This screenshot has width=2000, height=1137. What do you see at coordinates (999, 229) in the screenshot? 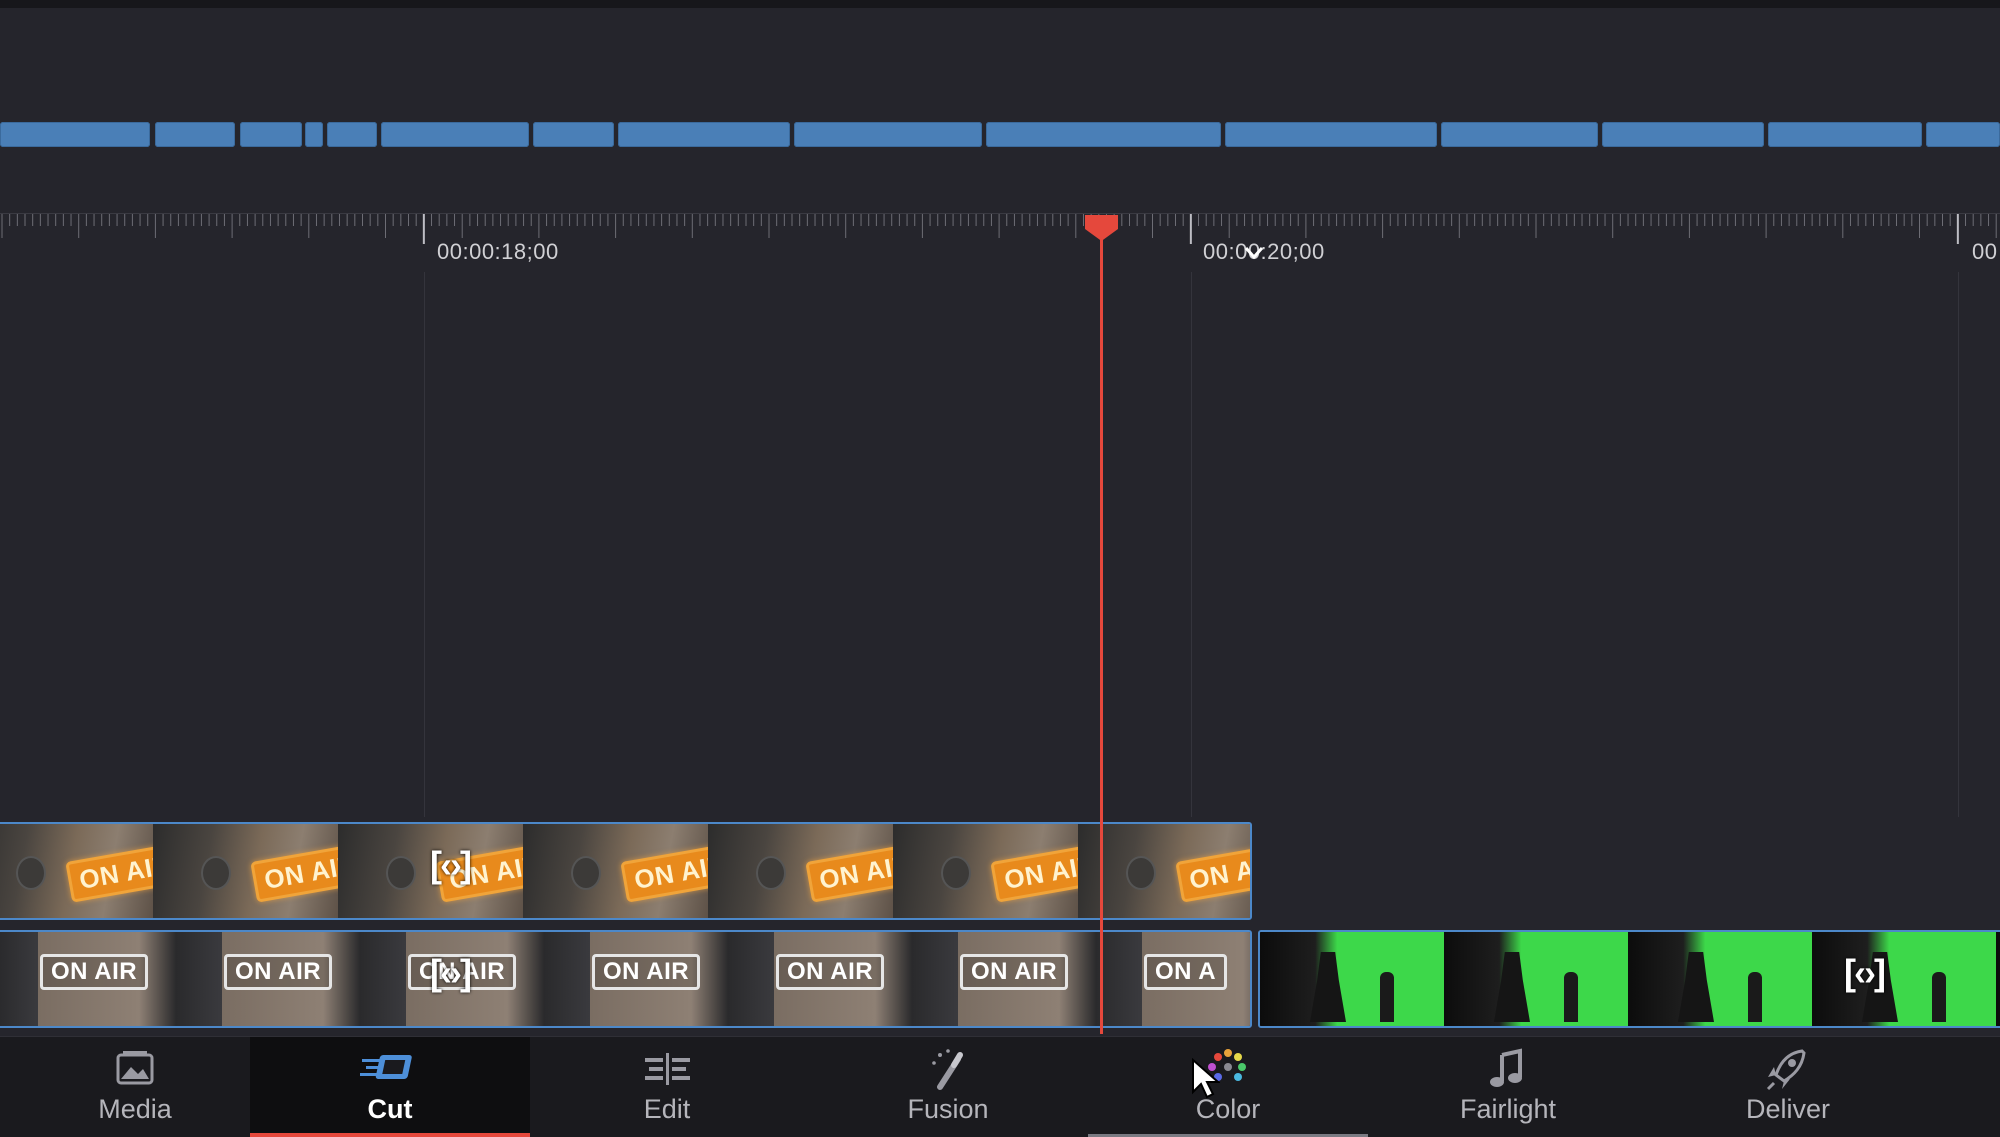
I see `ruler-ticks` at bounding box center [999, 229].